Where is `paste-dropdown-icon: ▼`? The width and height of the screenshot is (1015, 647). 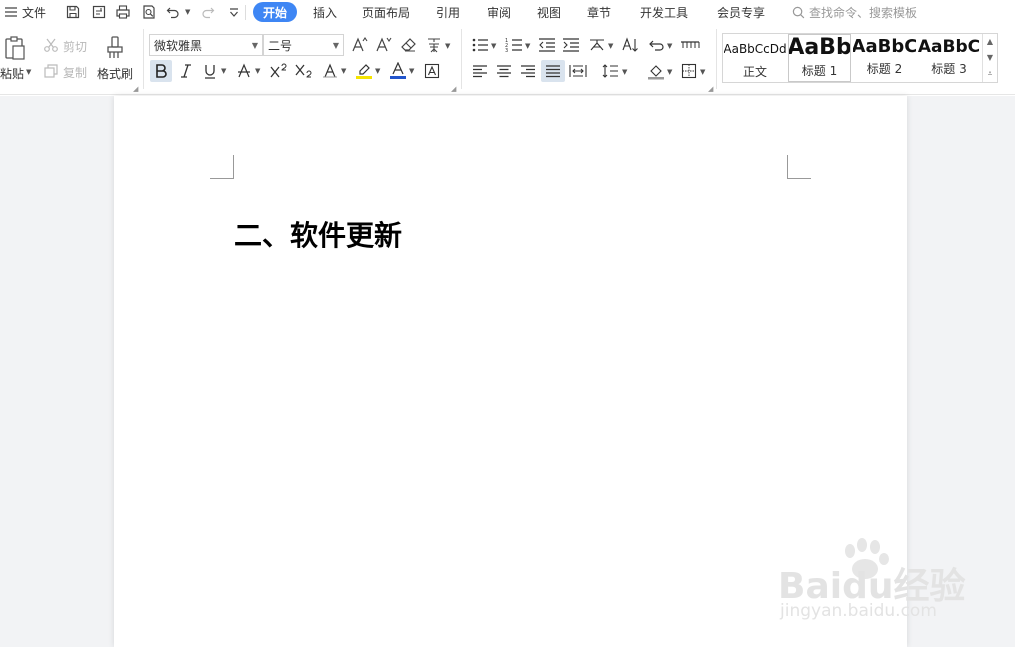
paste-dropdown-icon: ▼ is located at coordinates (28, 72).